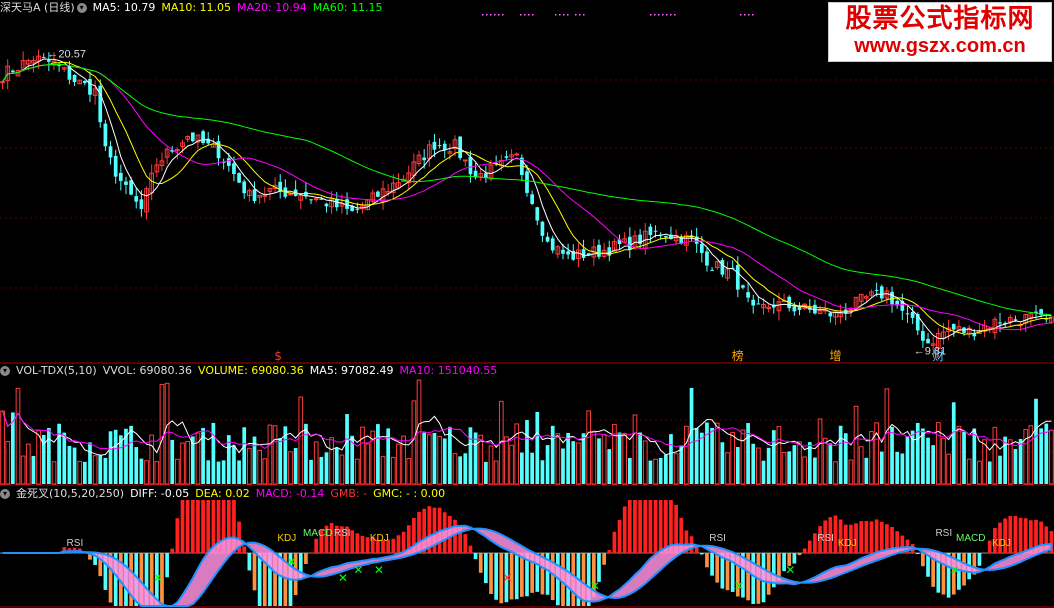  Describe the element at coordinates (278, 356) in the screenshot. I see `event-marker: $` at that location.